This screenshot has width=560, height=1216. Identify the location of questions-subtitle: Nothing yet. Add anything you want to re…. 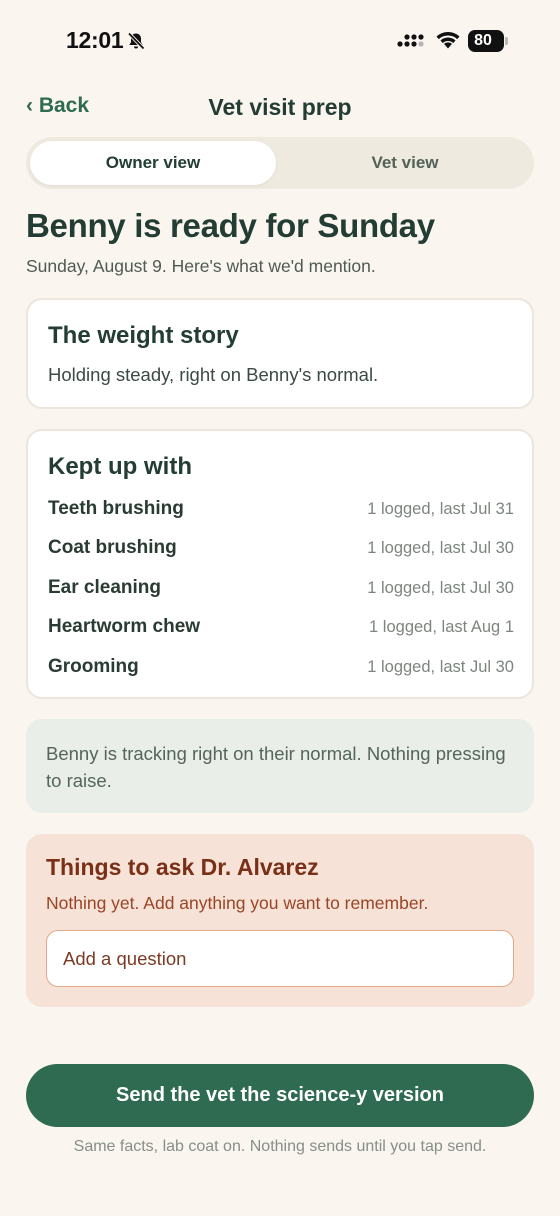
(237, 903).